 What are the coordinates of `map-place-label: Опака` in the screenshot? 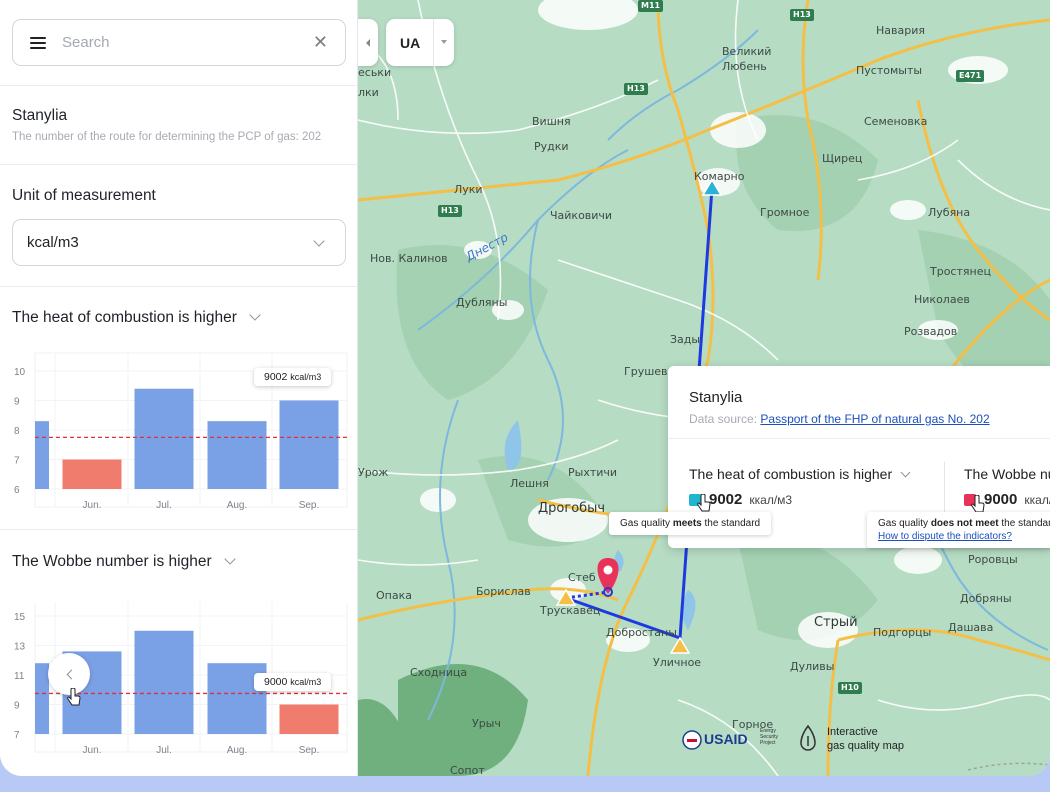 It's located at (394, 595).